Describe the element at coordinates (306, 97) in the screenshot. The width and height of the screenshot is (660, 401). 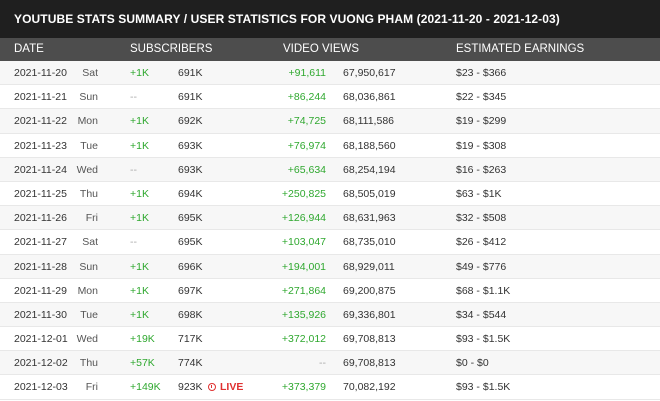
I see `views-change: +86,244` at that location.